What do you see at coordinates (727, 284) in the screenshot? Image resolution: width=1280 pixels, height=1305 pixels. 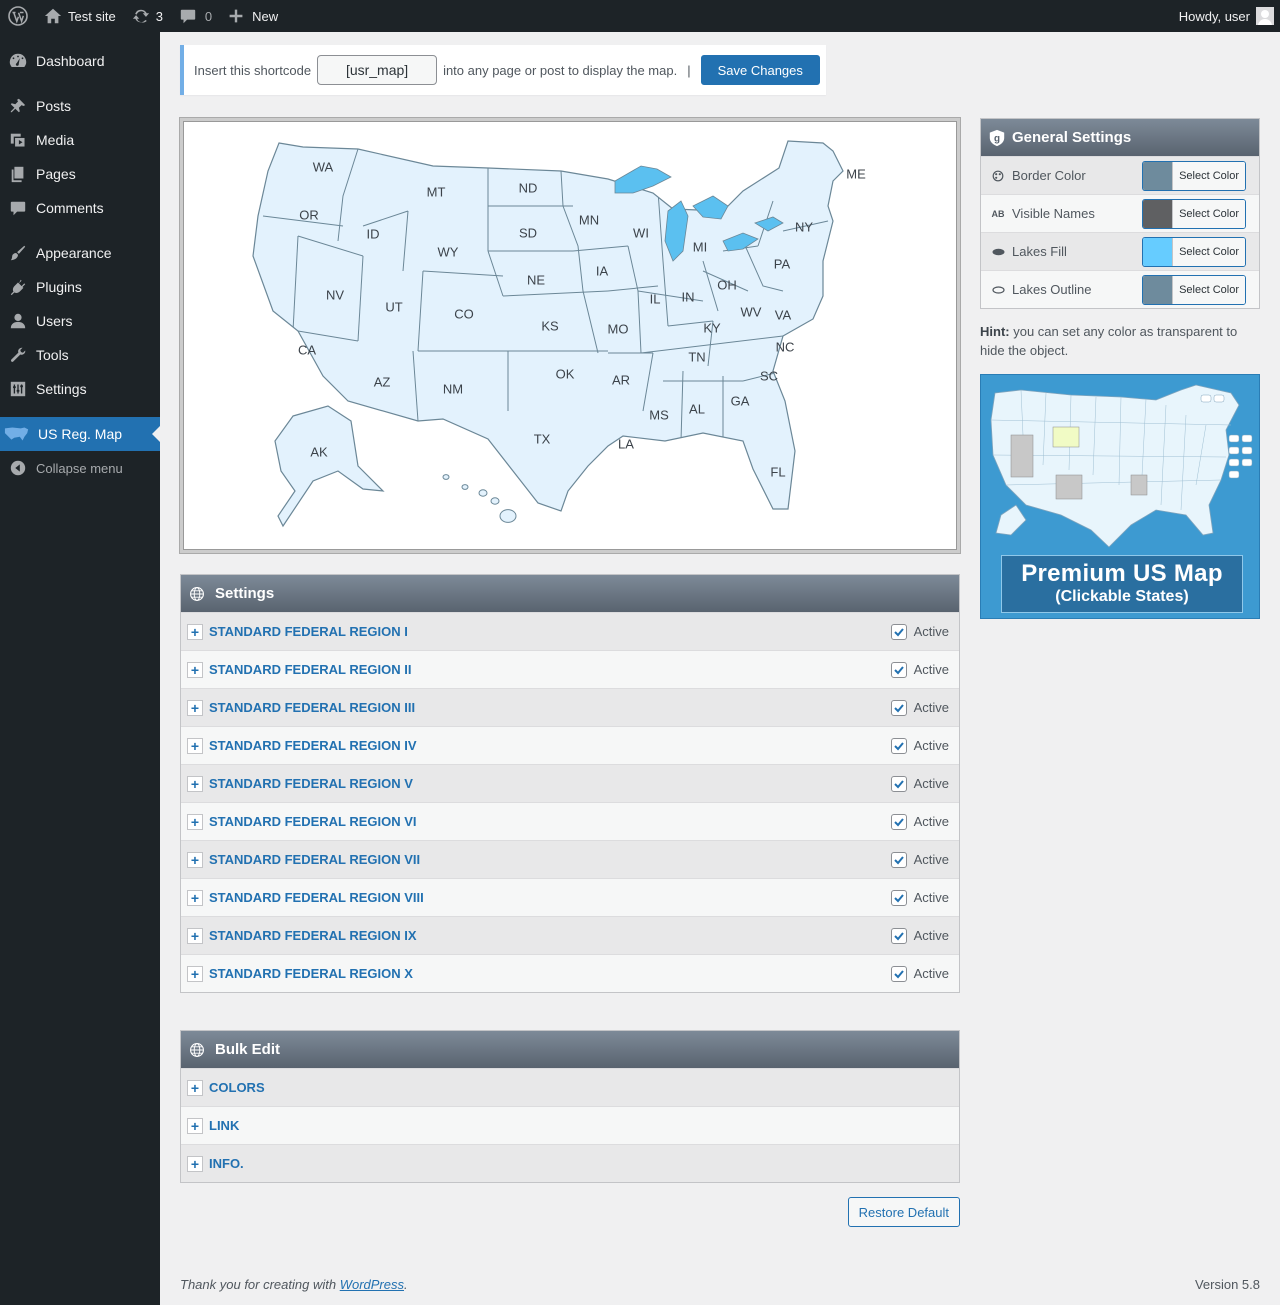 I see `state-label-oh: OH` at bounding box center [727, 284].